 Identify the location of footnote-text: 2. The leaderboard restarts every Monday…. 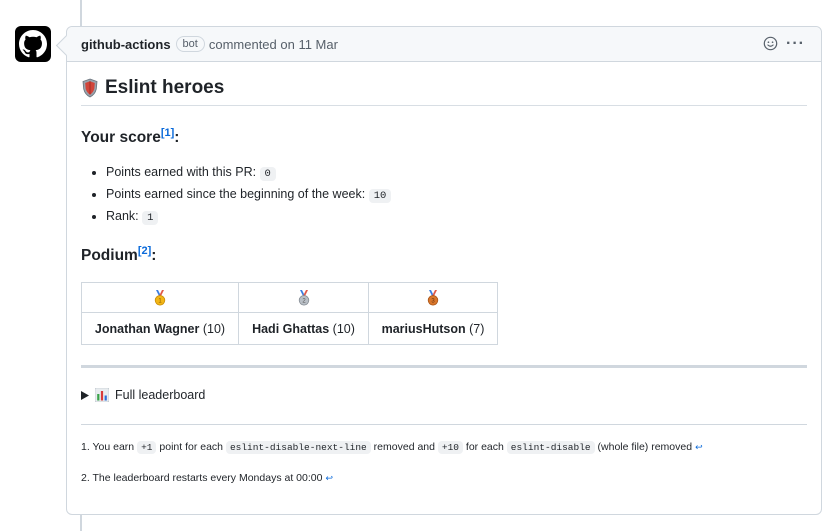
(202, 478).